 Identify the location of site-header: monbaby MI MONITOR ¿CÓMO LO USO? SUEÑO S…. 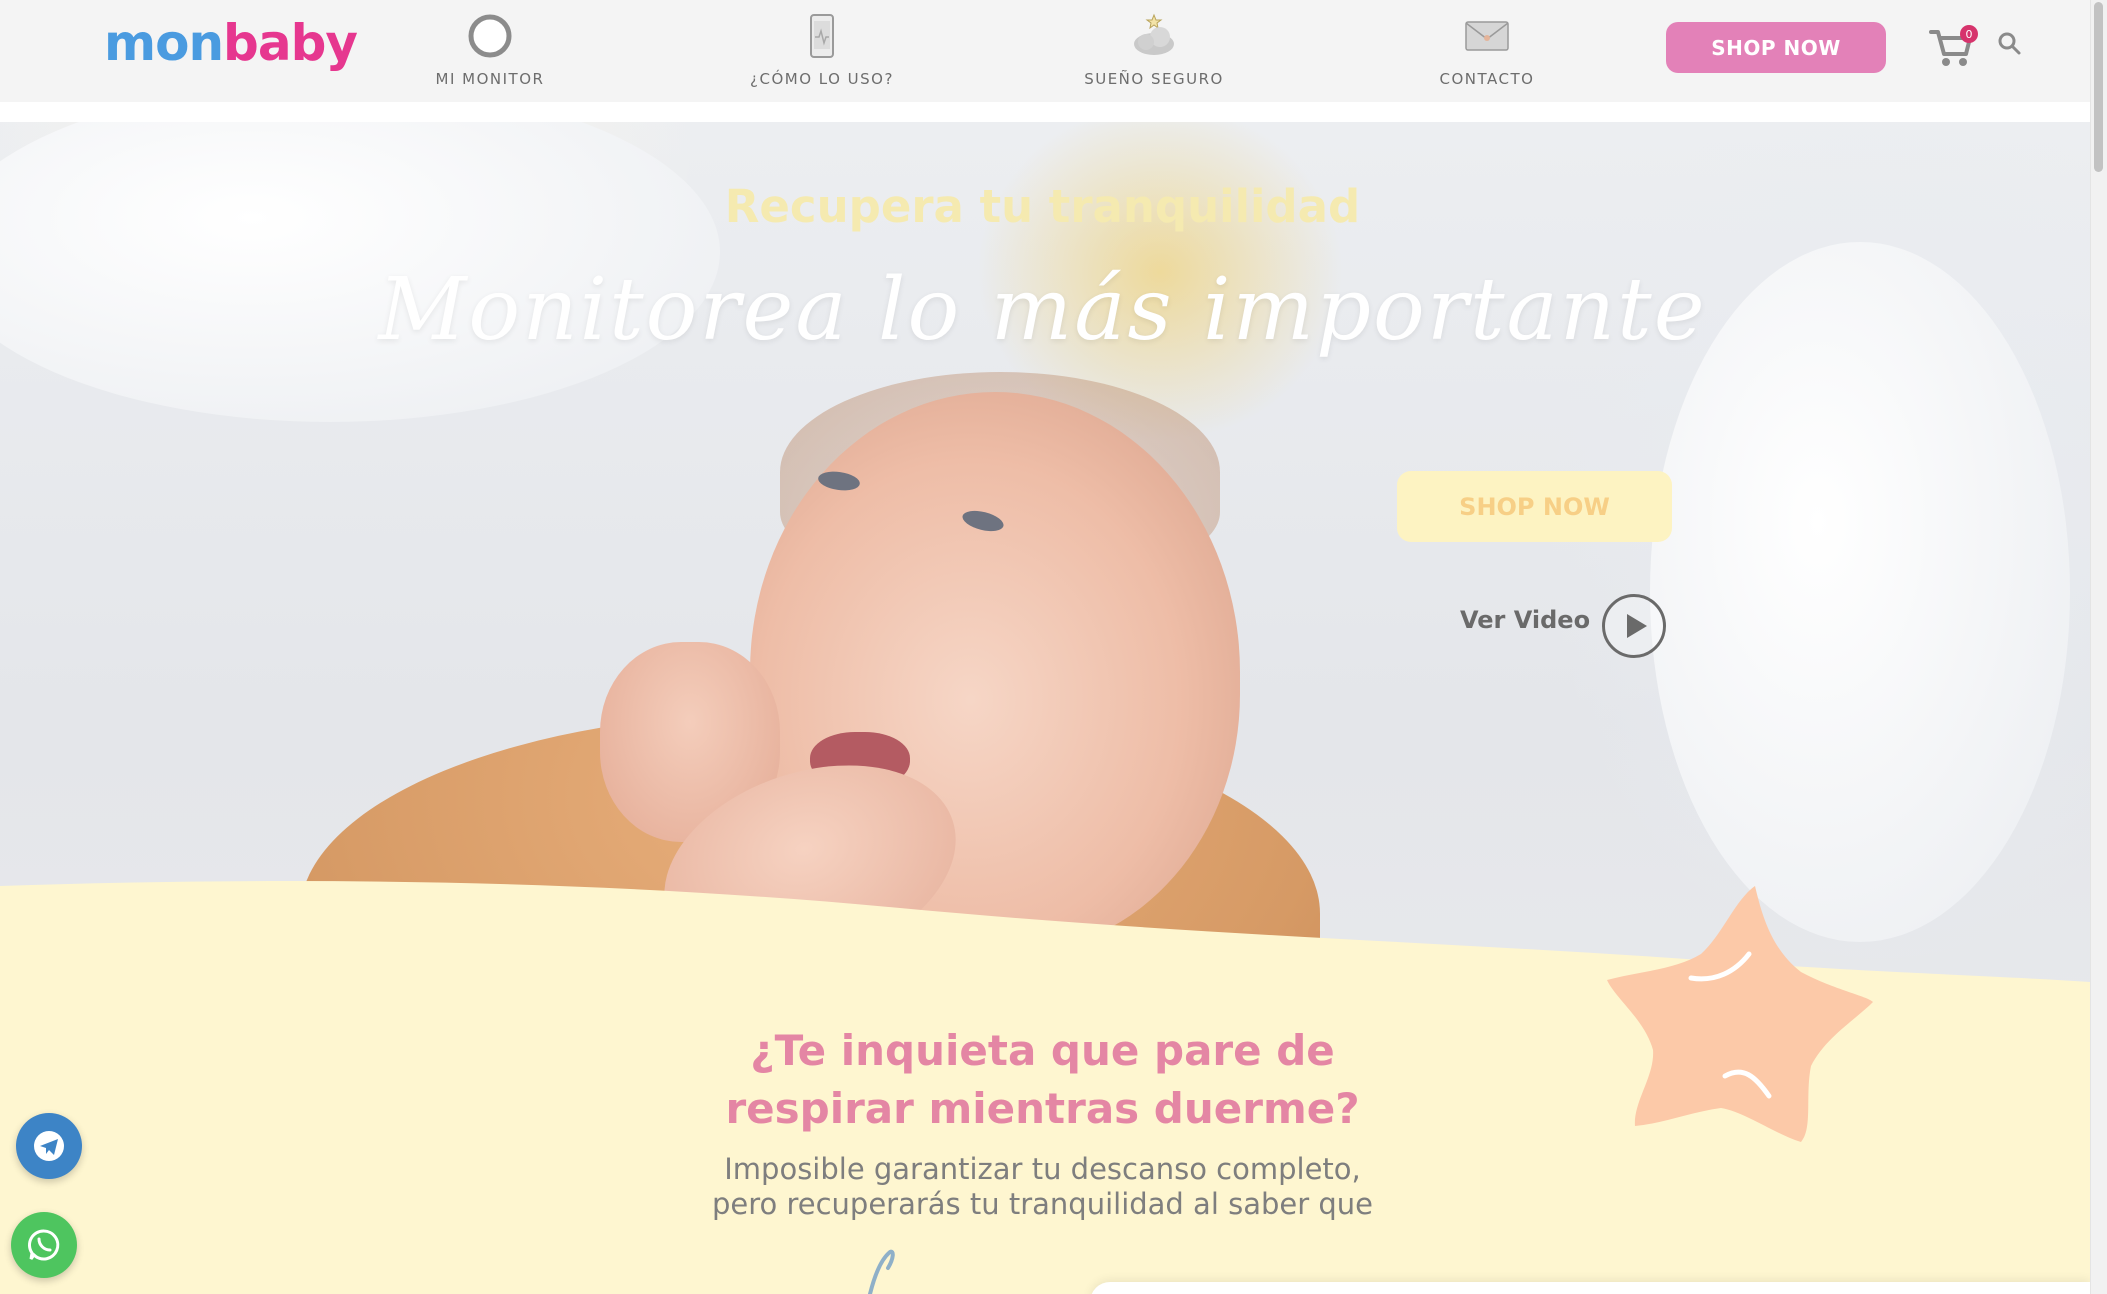
(1045, 51).